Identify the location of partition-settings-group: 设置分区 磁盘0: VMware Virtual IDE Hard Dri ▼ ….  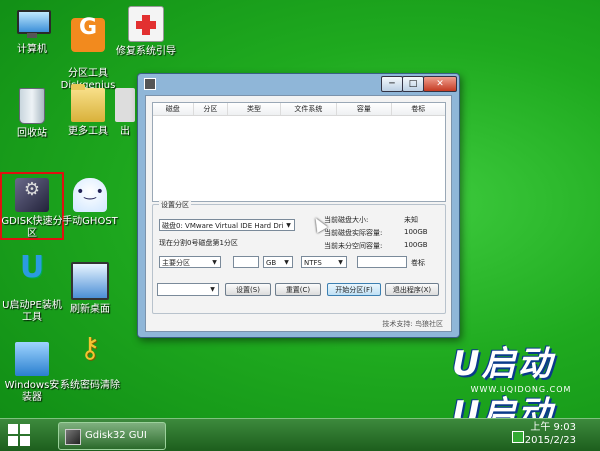
(299, 257).